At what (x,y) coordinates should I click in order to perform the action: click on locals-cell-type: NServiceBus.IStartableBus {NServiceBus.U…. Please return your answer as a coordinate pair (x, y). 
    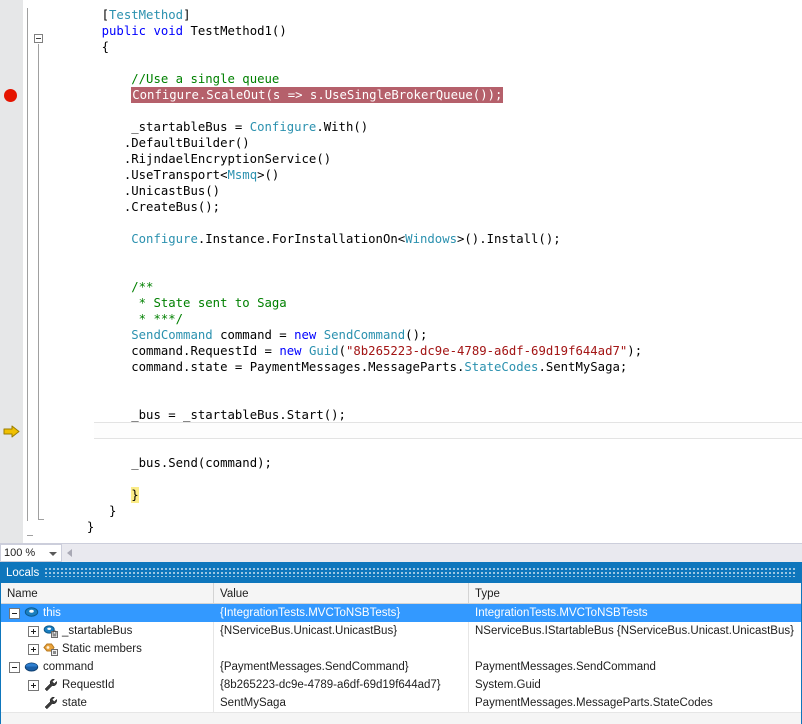
    Looking at the image, I should click on (634, 631).